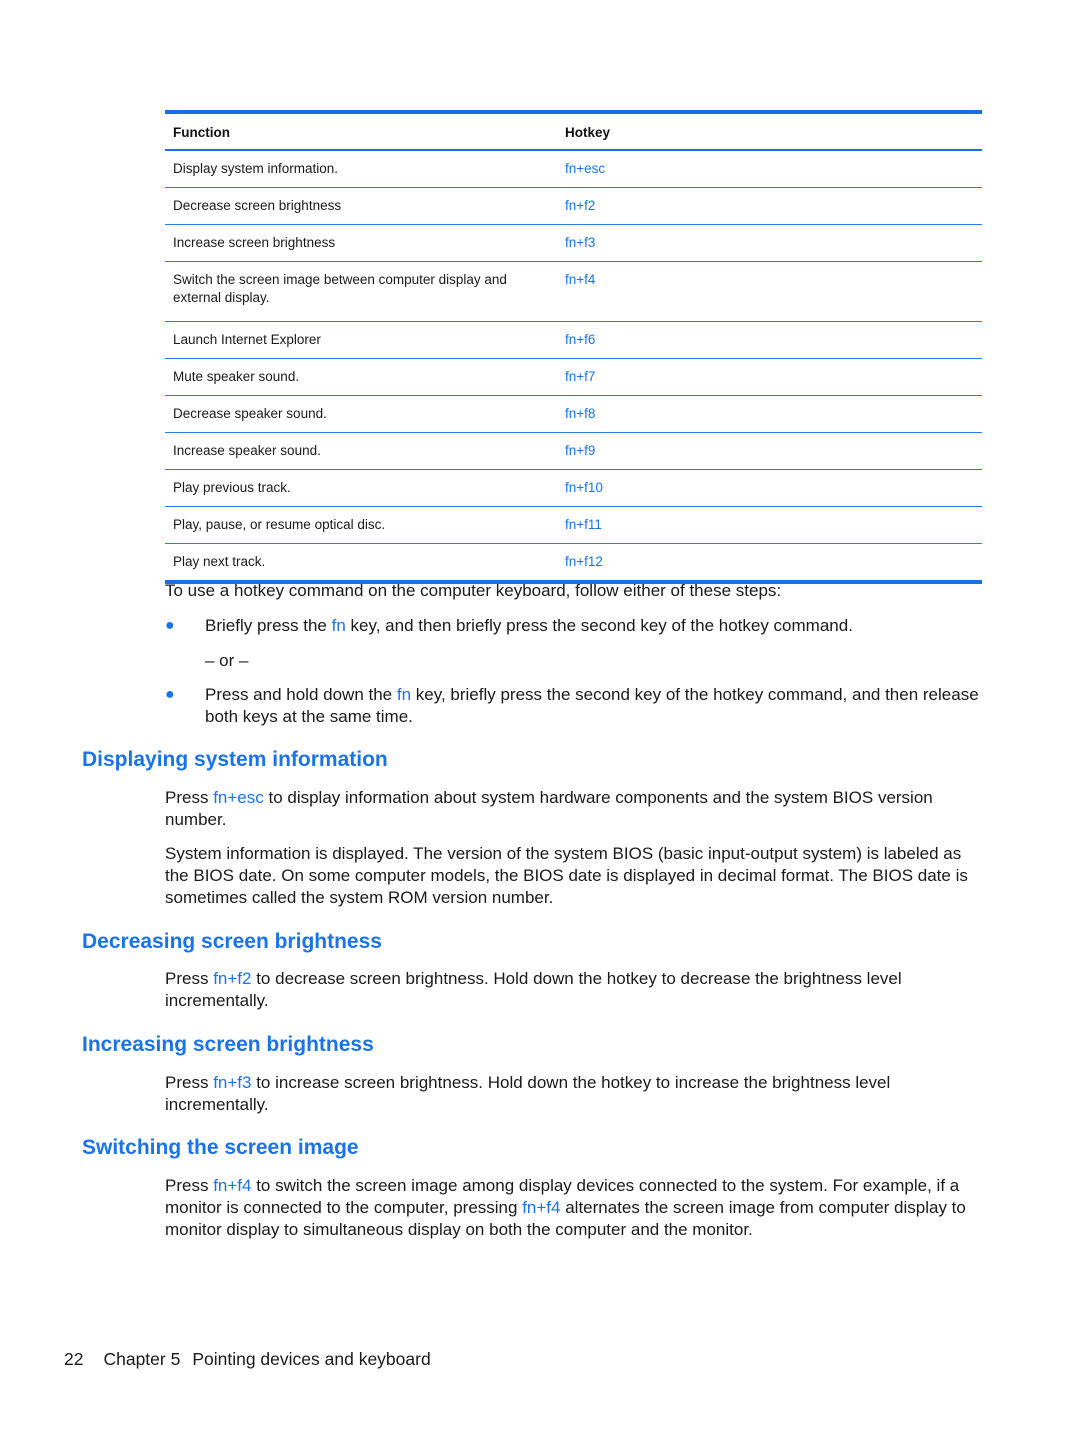 This screenshot has height=1437, width=1080. Describe the element at coordinates (361, 451) in the screenshot. I see `function-cell: Increase speaker sound.` at that location.